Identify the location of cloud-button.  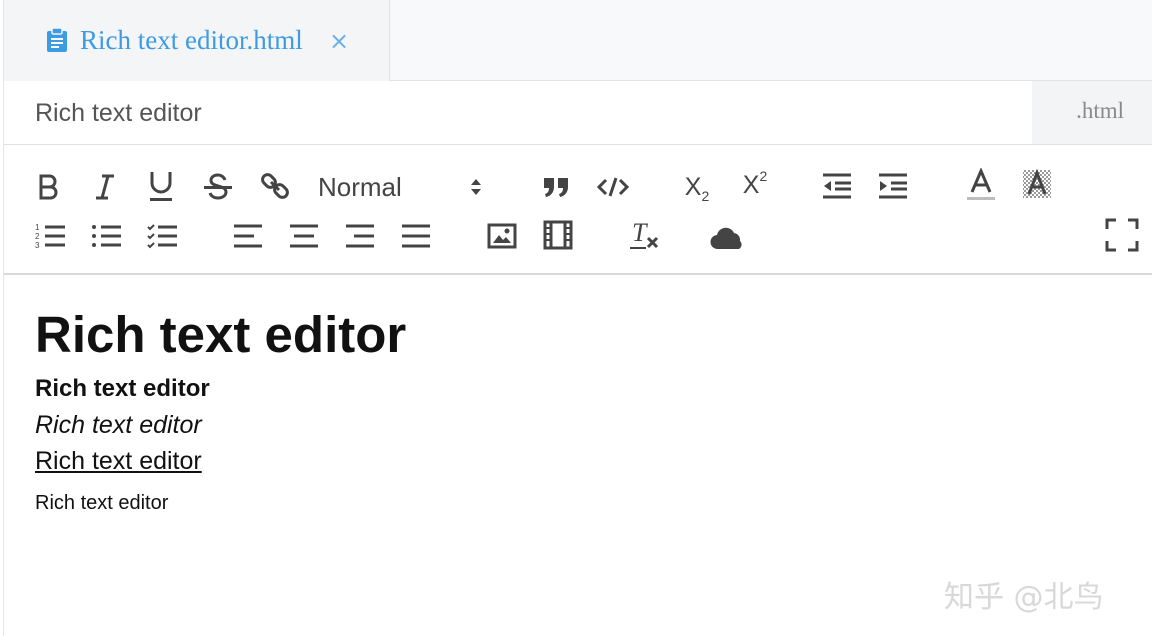
(728, 238).